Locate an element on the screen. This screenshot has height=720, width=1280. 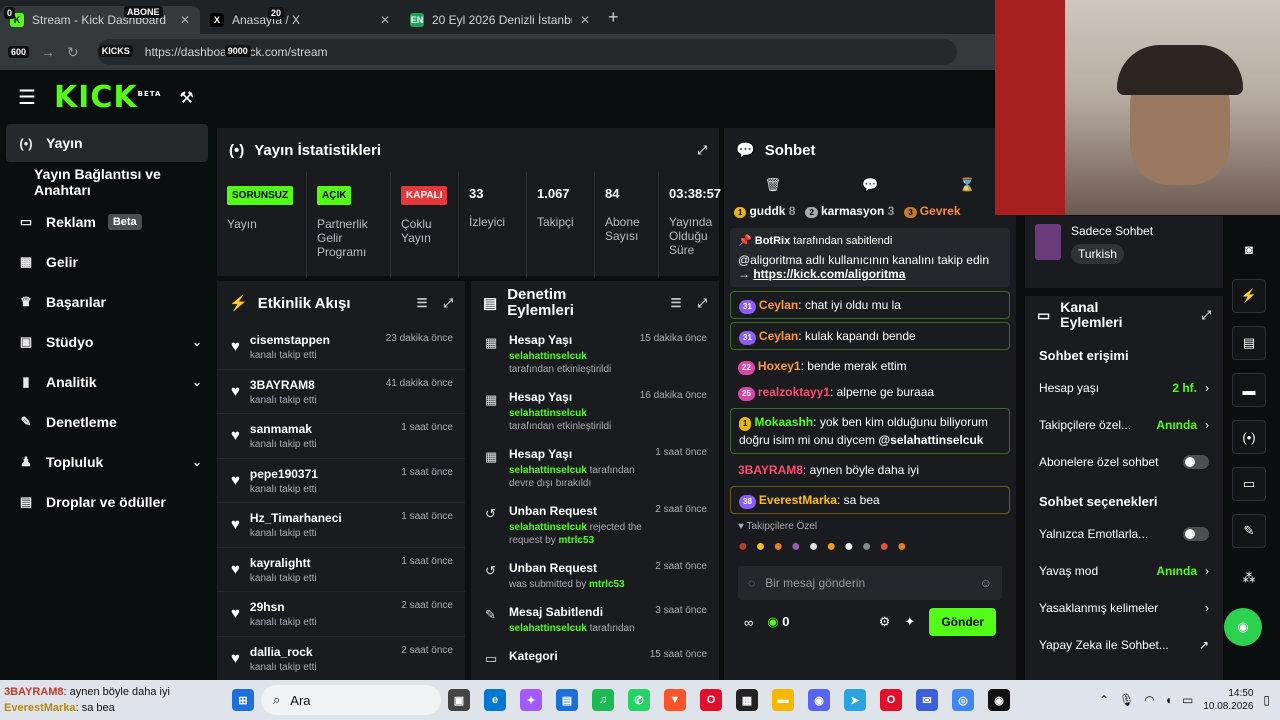
chat-username: Mokaashh is located at coordinates (783, 422).